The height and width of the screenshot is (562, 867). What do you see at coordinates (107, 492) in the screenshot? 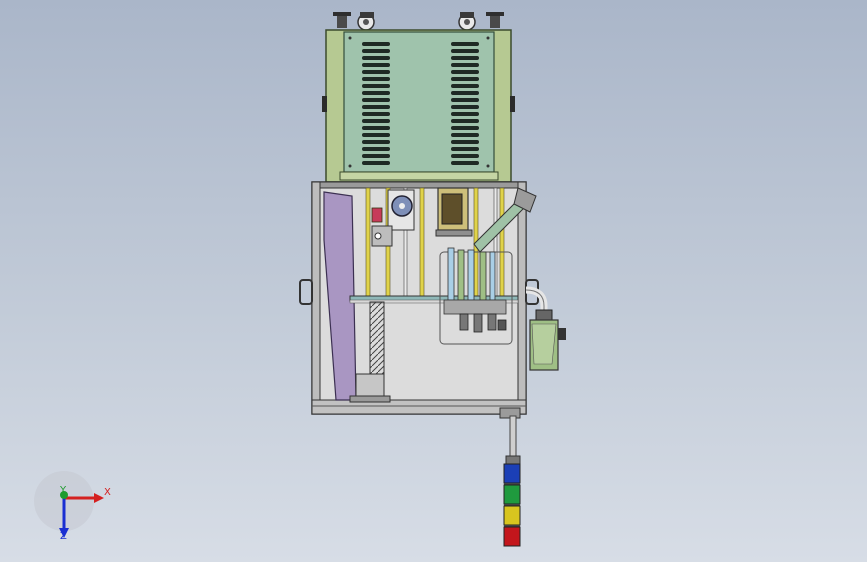
I see `triad-x-label: X` at bounding box center [107, 492].